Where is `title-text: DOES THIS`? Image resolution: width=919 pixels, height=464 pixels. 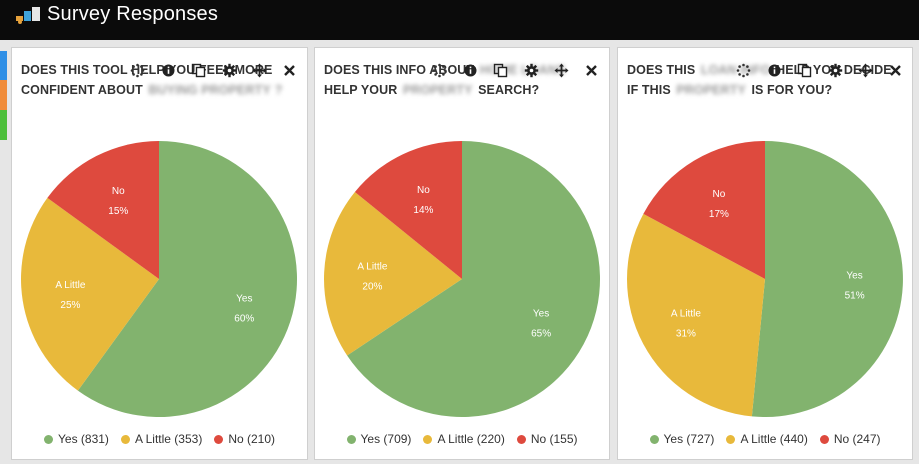 title-text: DOES THIS is located at coordinates (663, 70).